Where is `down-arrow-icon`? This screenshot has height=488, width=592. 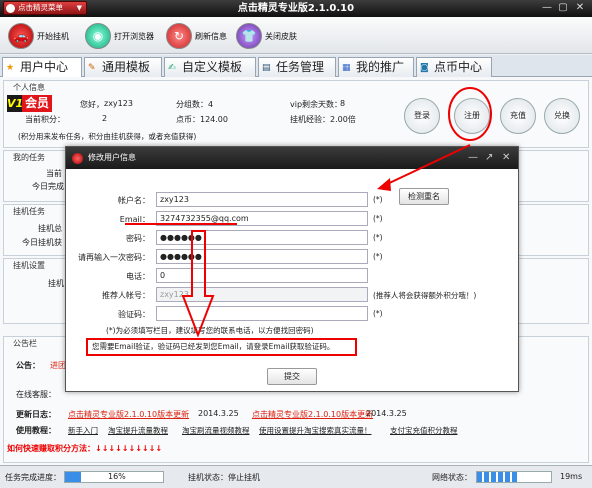
down-arrow-icon is located at coordinates (198, 284).